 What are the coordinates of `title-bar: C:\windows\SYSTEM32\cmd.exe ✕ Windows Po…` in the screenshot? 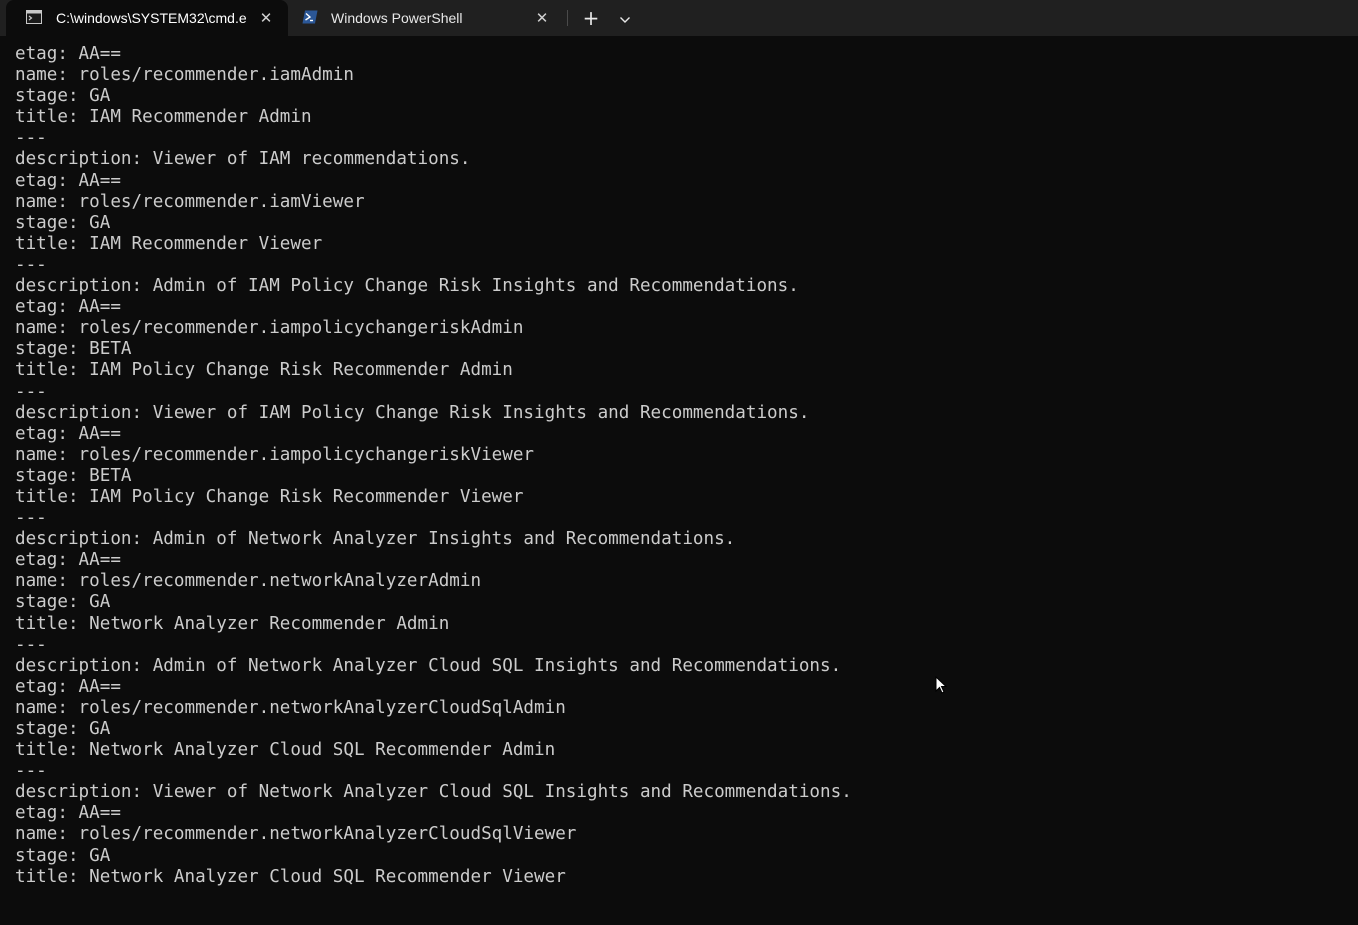 It's located at (679, 18).